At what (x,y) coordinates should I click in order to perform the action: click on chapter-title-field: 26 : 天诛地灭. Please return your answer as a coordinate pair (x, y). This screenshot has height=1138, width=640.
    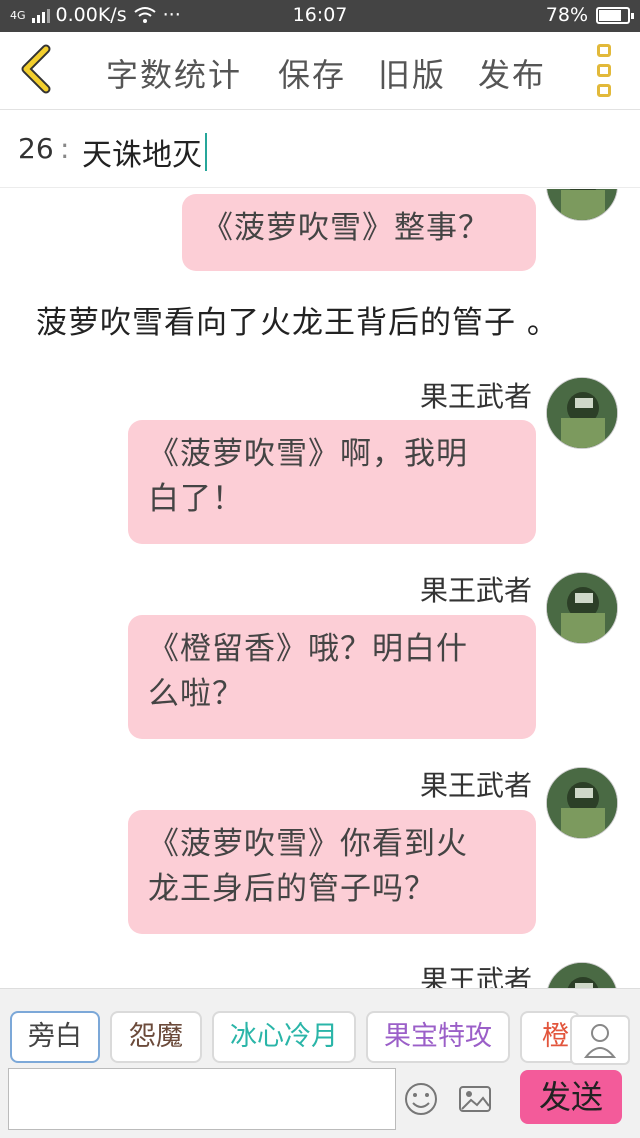
    Looking at the image, I should click on (320, 149).